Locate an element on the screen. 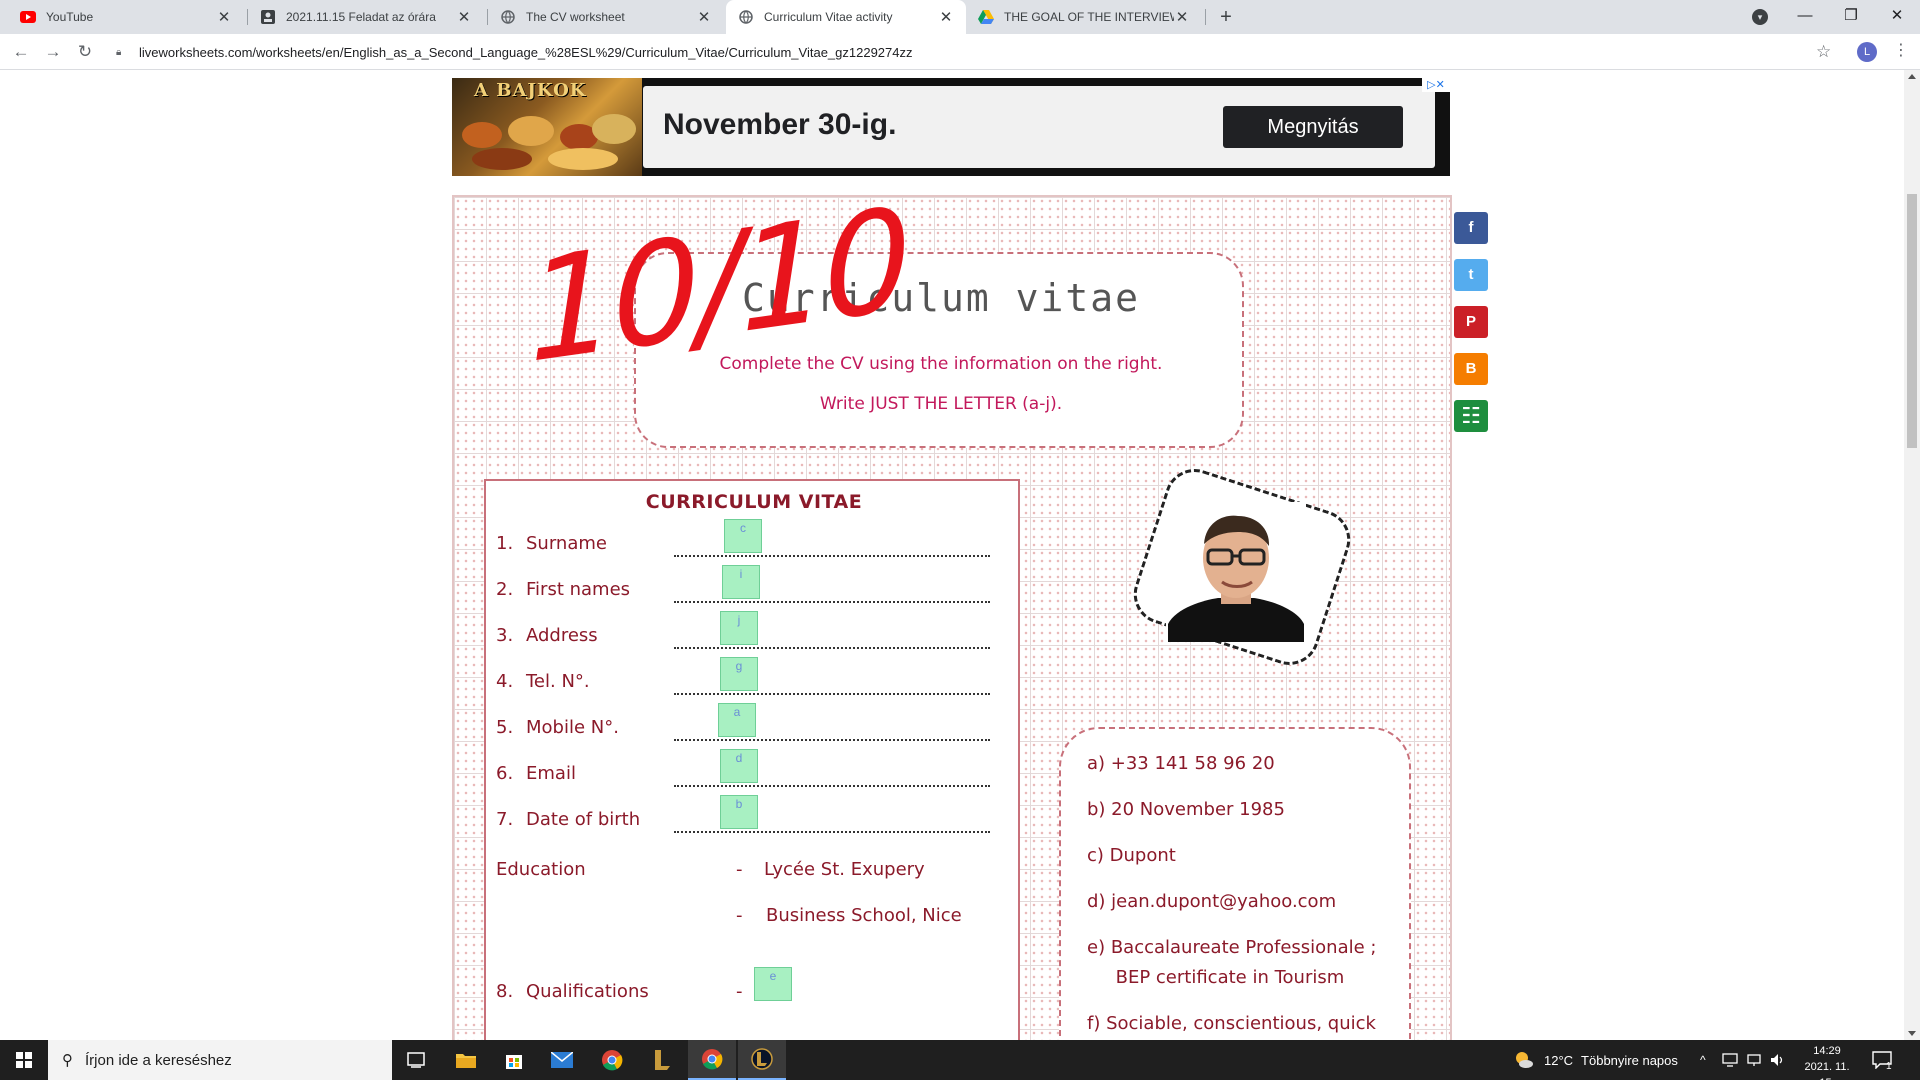 The width and height of the screenshot is (1920, 1091). field-number: 6. is located at coordinates (505, 773).